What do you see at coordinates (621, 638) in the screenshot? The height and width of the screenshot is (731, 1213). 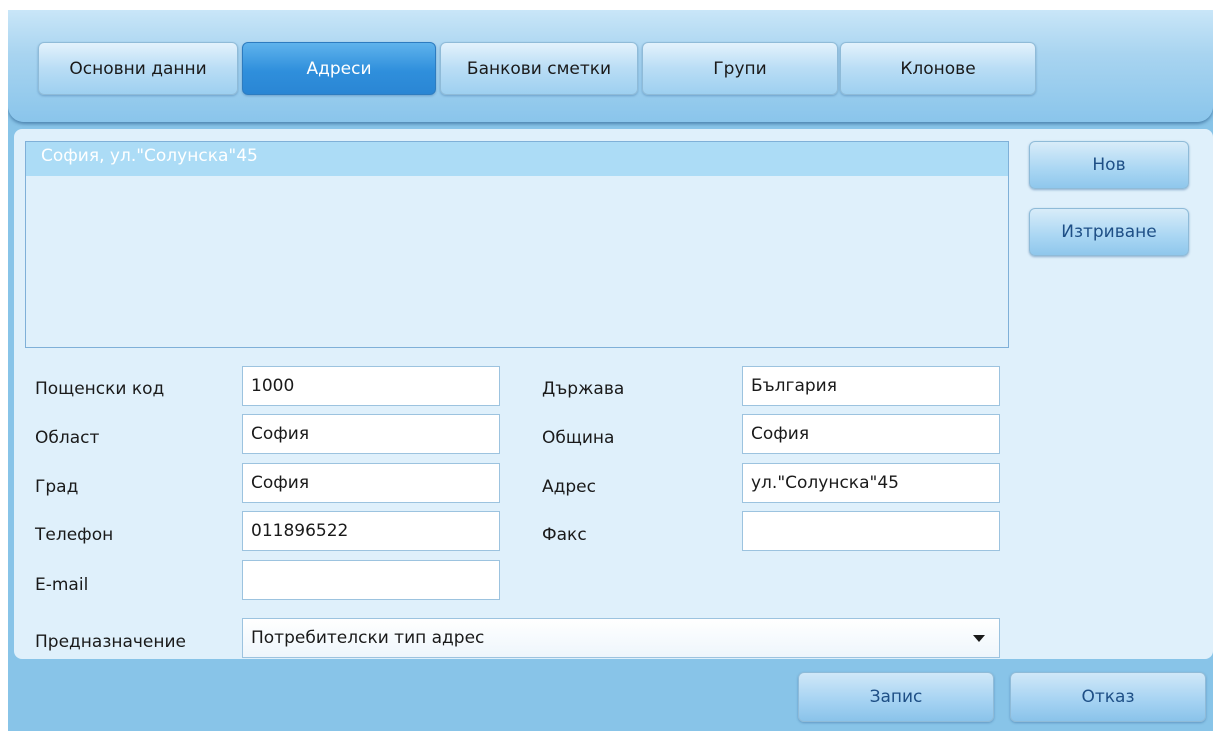 I see `purpose-select: Потребителски тип адрес` at bounding box center [621, 638].